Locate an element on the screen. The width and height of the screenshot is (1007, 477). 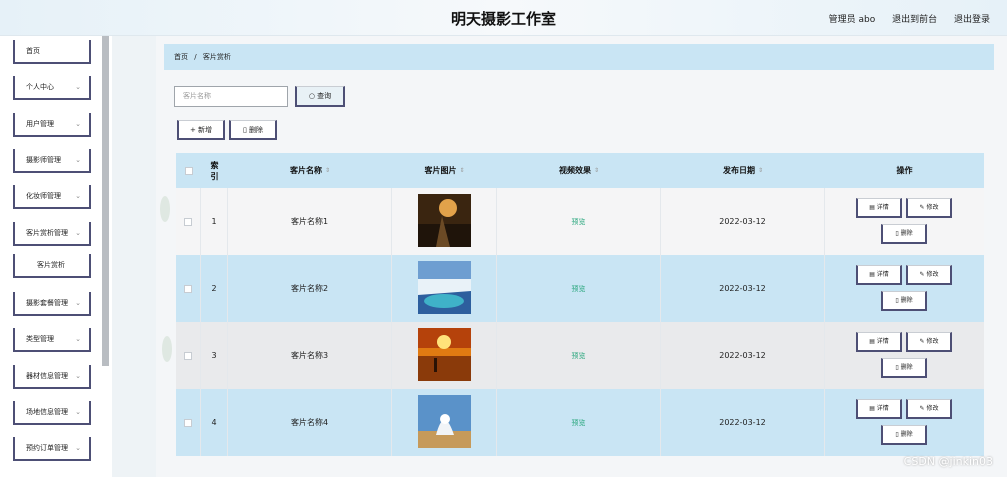
watermark: CSDN @jinkin03 is located at coordinates (948, 461).